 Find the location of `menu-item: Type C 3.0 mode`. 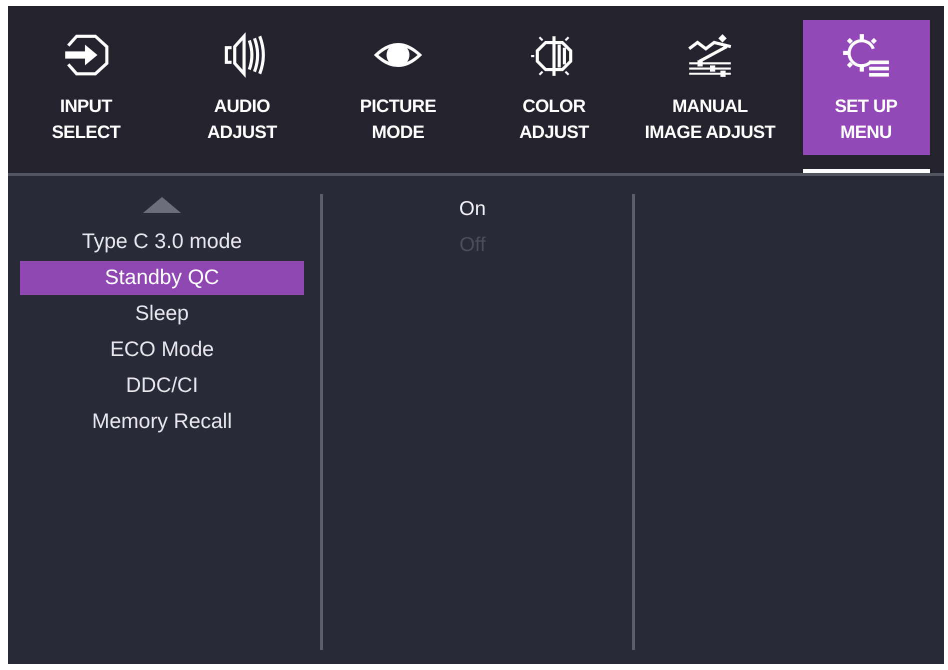

menu-item: Type C 3.0 mode is located at coordinates (162, 242).